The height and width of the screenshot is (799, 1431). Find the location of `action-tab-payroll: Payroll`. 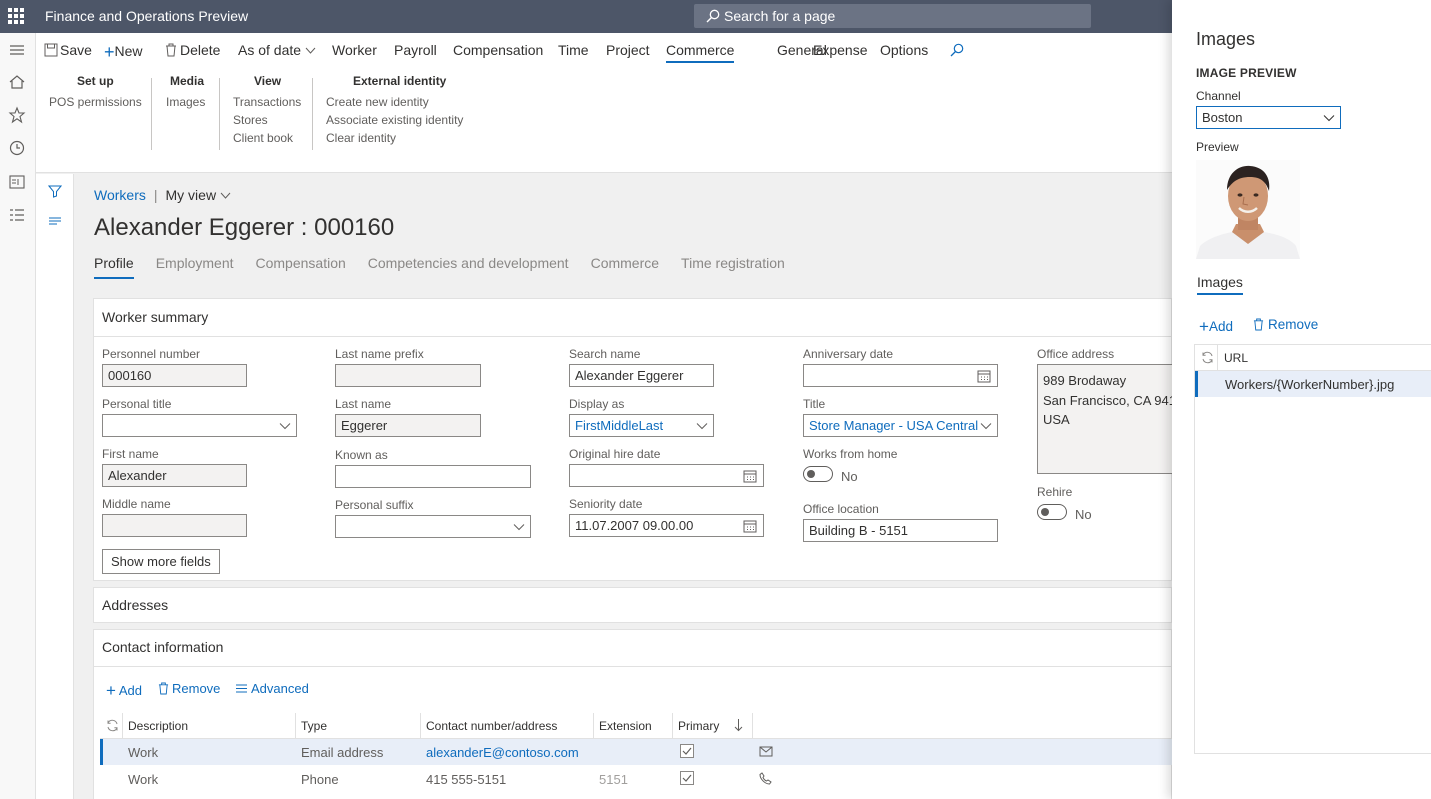

action-tab-payroll: Payroll is located at coordinates (415, 50).